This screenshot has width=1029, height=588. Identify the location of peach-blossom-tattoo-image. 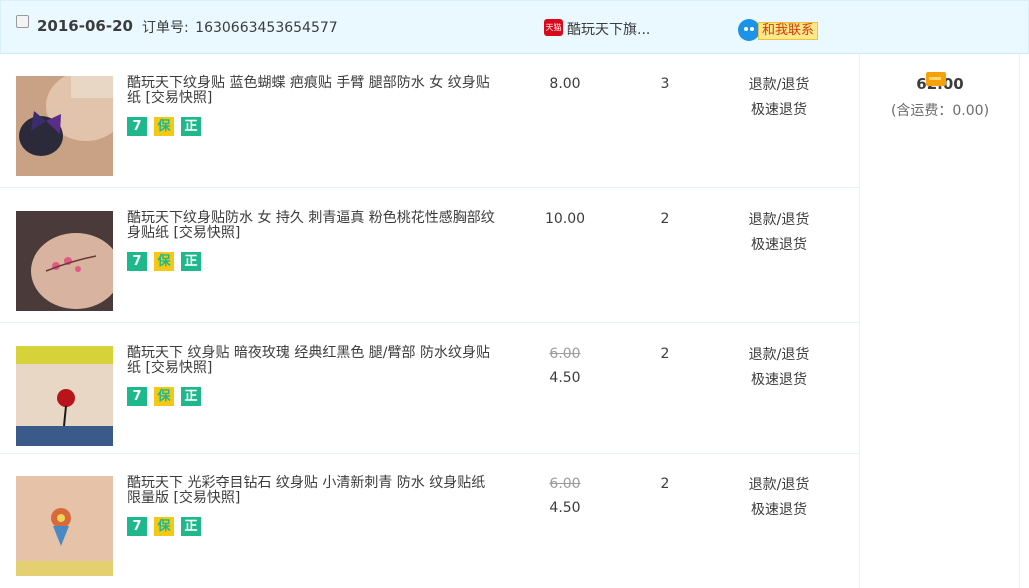
(64, 261).